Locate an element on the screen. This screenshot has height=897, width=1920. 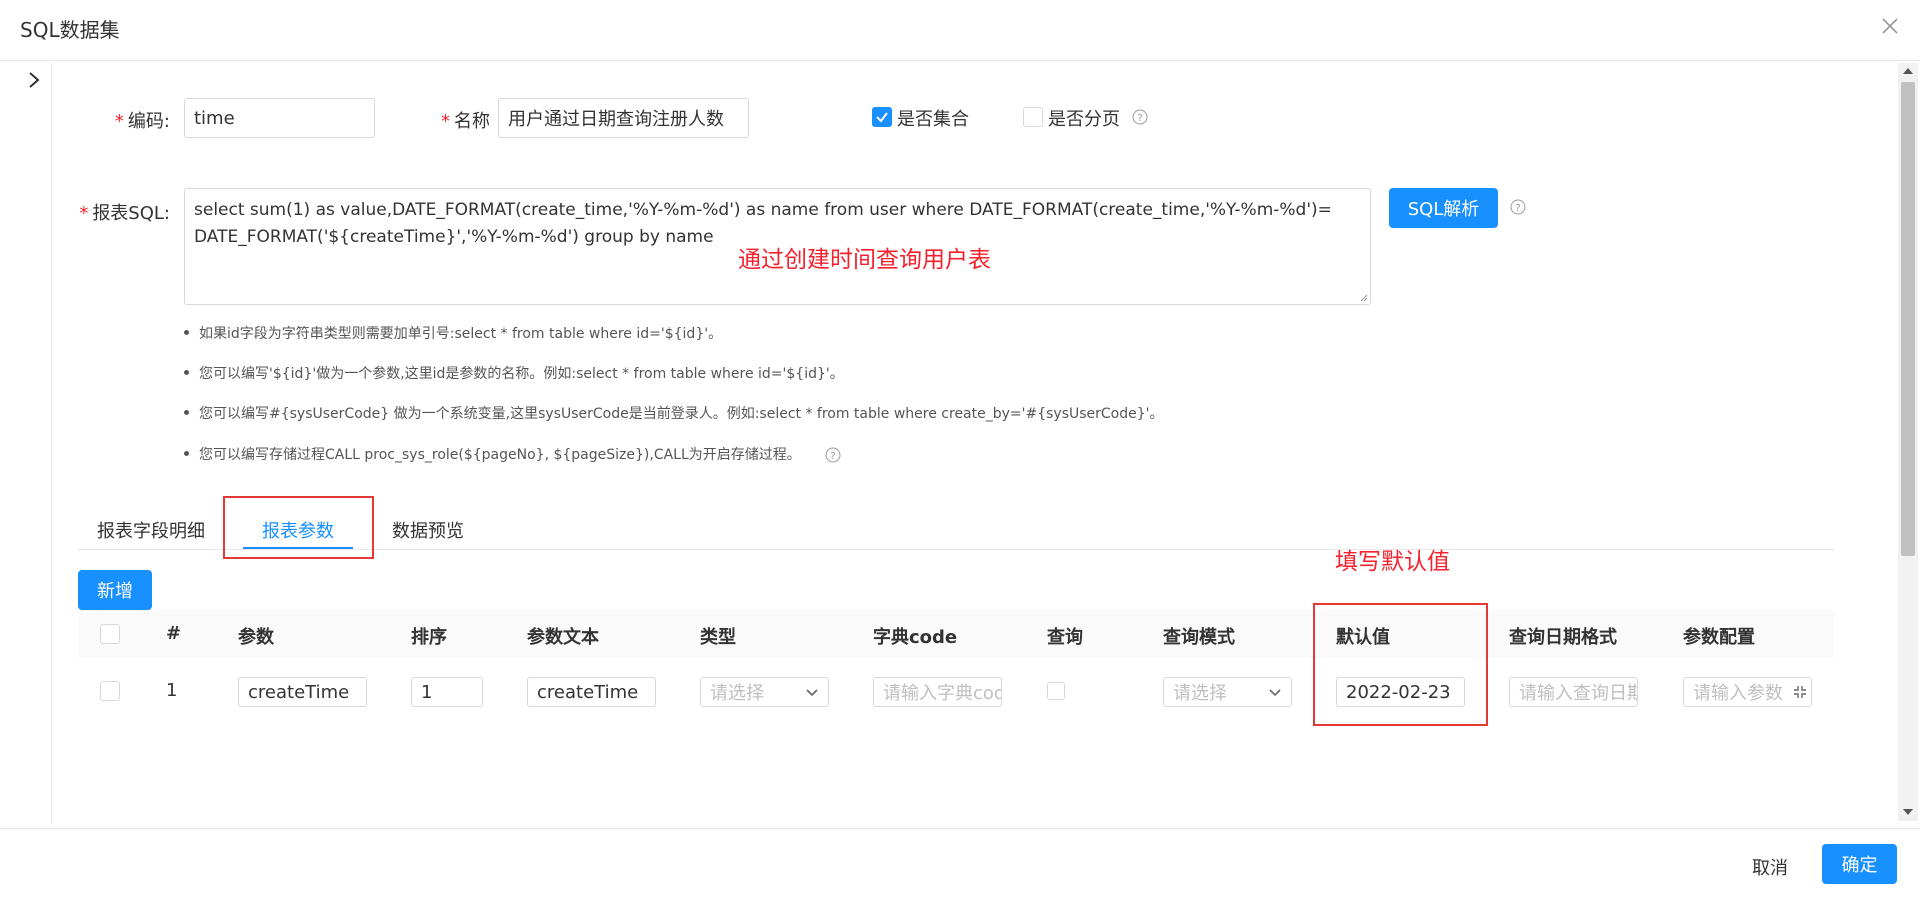
code-input: time is located at coordinates (279, 118).